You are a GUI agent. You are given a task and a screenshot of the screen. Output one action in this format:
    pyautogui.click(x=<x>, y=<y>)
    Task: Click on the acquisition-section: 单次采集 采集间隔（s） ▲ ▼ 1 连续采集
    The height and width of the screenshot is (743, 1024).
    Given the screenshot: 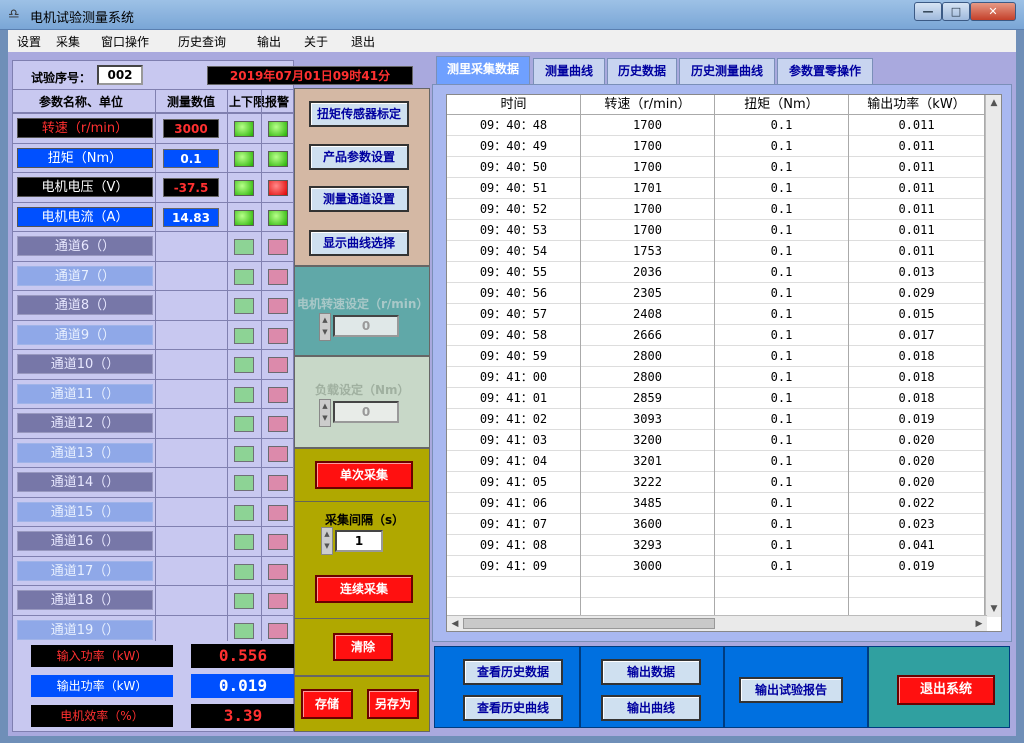 What is the action you would take?
    pyautogui.click(x=362, y=536)
    